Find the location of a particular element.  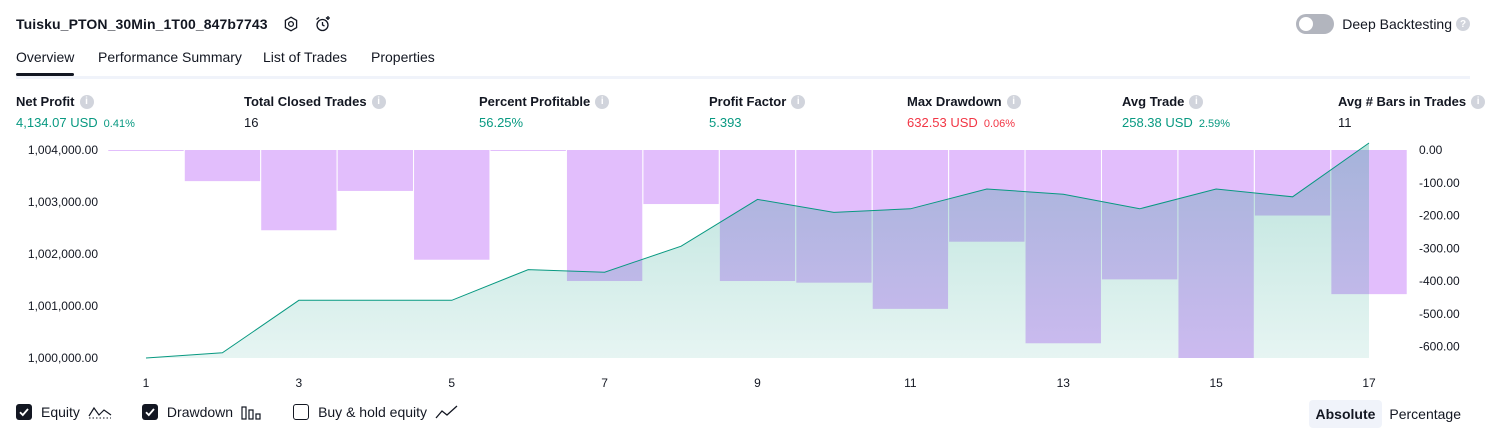

scale-mode-switch: Absolute Percentage is located at coordinates (1388, 414).